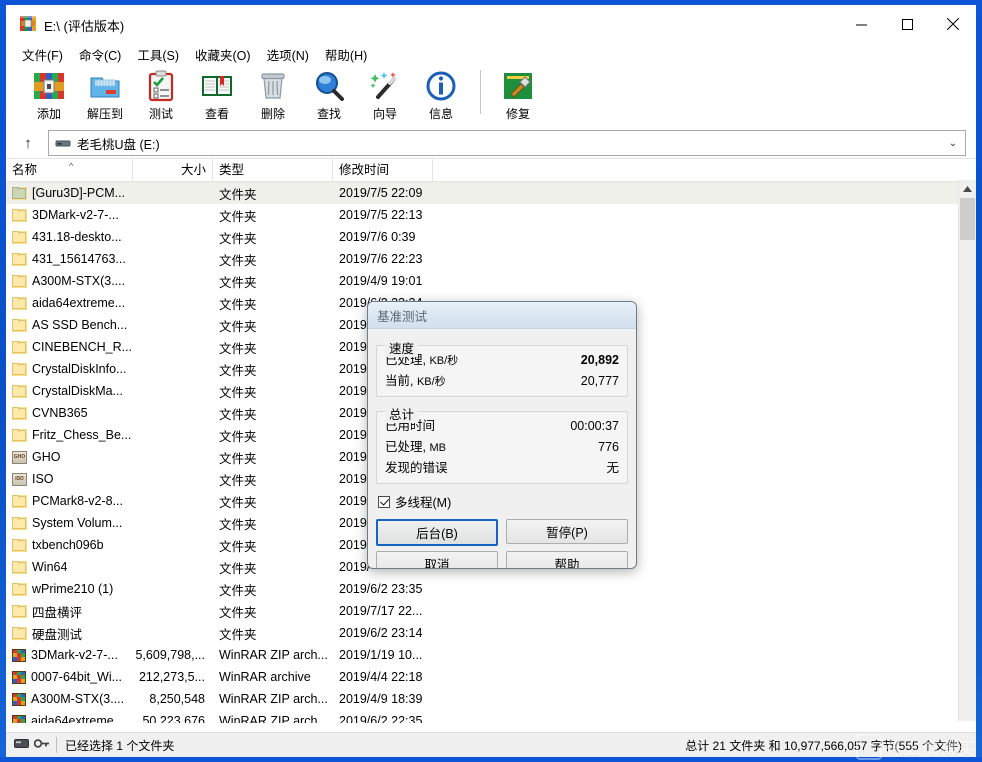 The image size is (982, 762). I want to click on speed-group: 速度 已处理, KB/秒 20,892 当前, KB/秒 20,777, so click(502, 367).